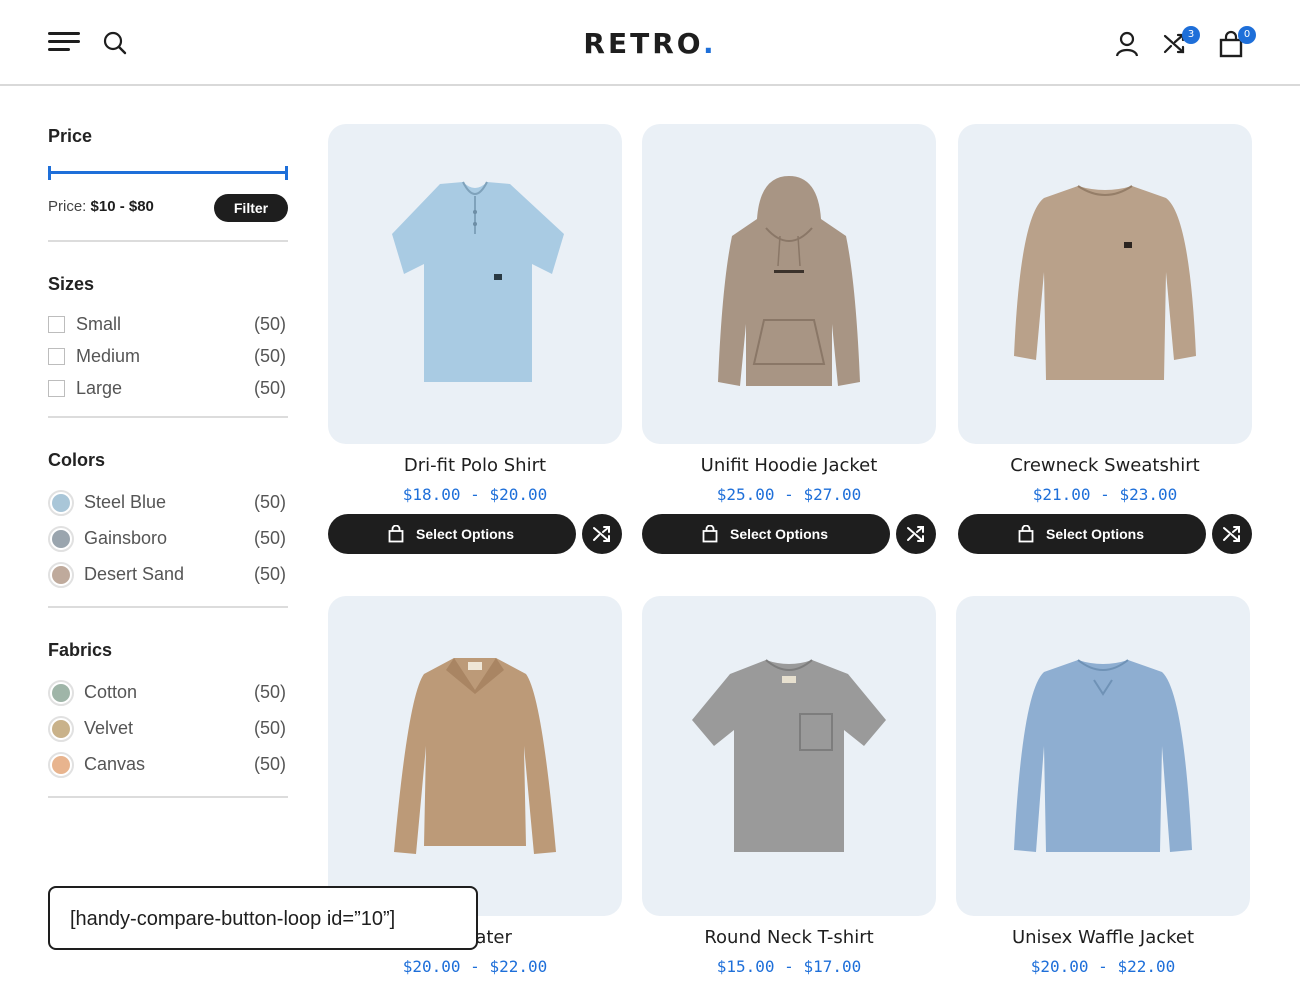  I want to click on product-image-sweater, so click(475, 756).